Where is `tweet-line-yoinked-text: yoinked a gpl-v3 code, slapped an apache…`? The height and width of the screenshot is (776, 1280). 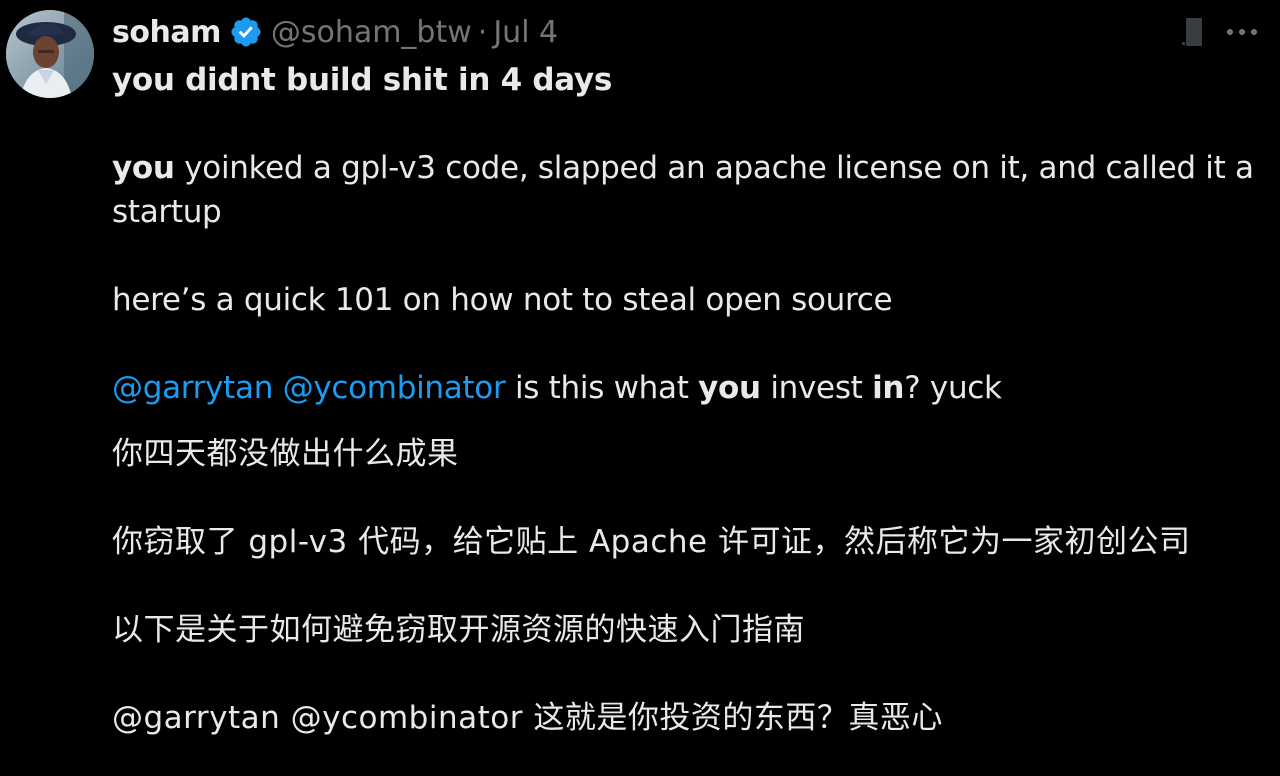 tweet-line-yoinked-text: yoinked a gpl-v3 code, slapped an apache… is located at coordinates (683, 190).